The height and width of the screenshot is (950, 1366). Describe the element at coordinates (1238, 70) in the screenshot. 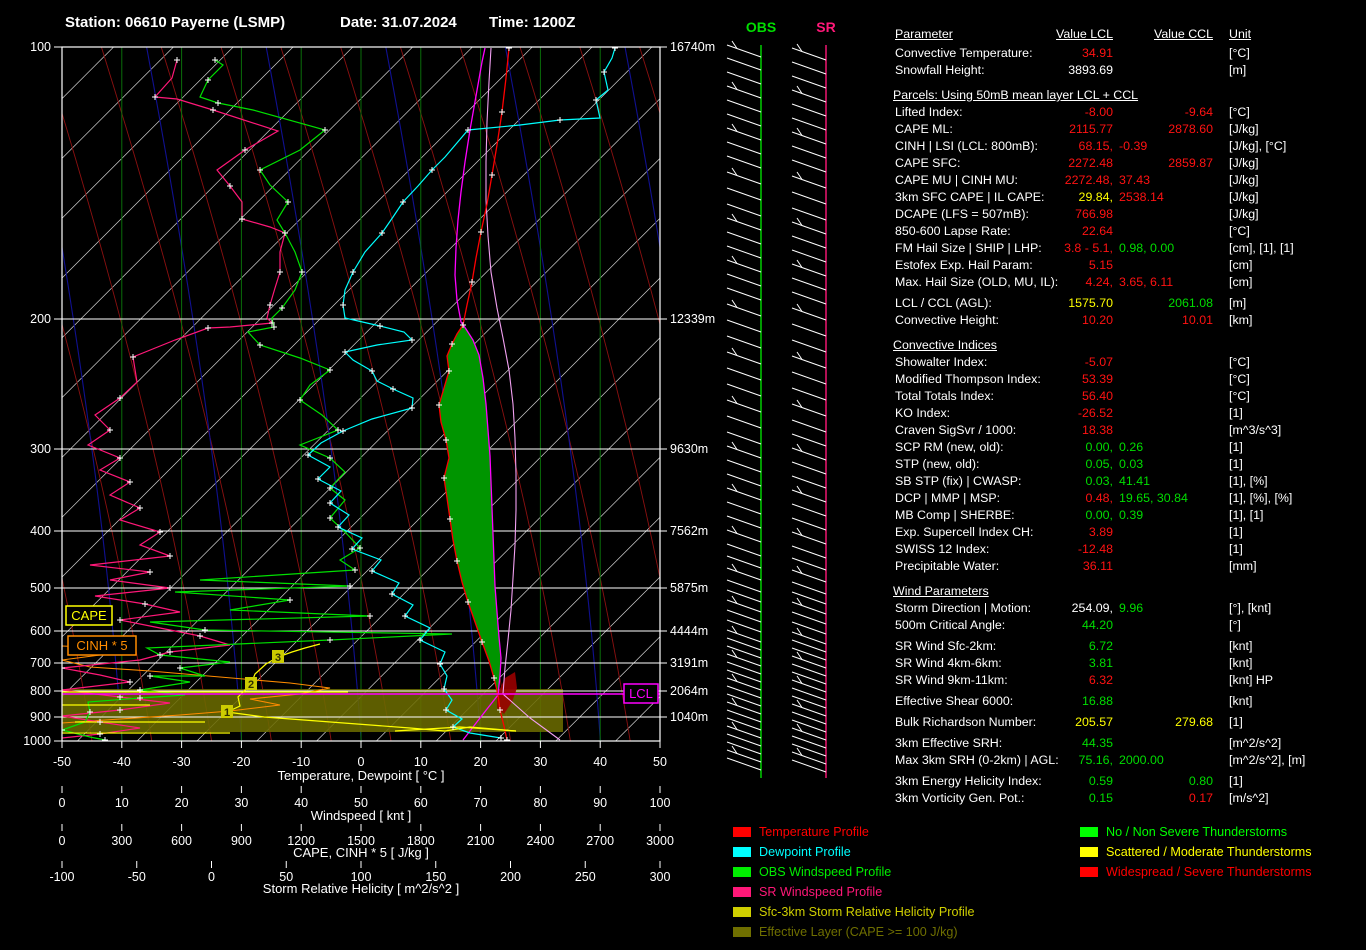

I see `row-unit: [m]` at that location.